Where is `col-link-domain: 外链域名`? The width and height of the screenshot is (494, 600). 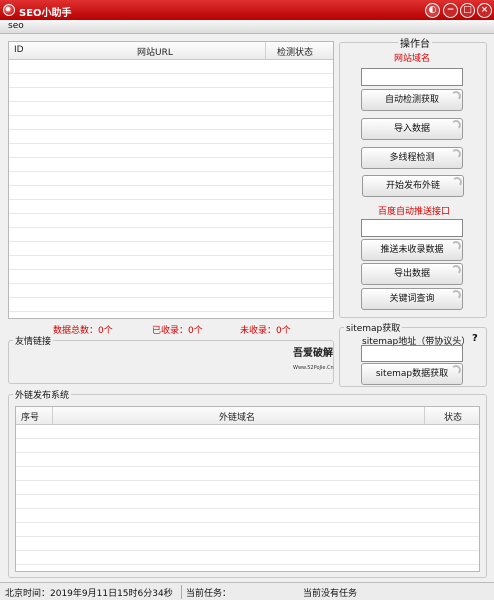
col-link-domain: 外链域名 is located at coordinates (237, 416).